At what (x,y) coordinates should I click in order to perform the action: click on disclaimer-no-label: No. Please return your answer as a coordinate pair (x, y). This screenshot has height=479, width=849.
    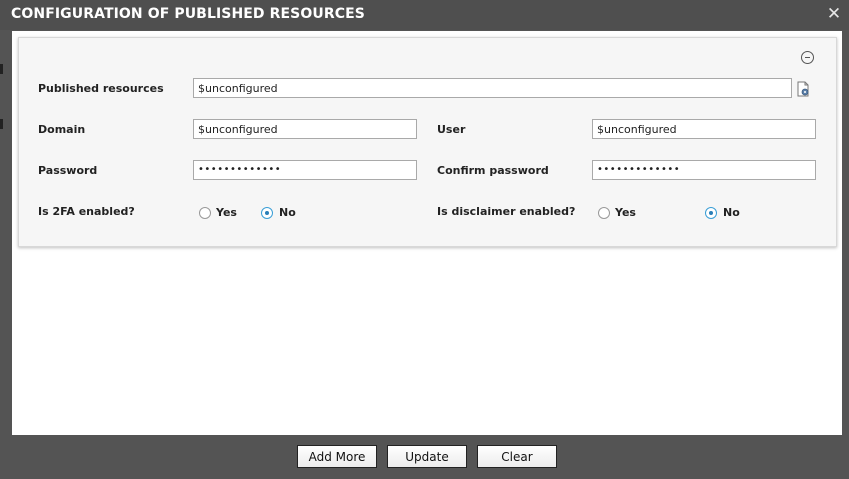
    Looking at the image, I should click on (731, 212).